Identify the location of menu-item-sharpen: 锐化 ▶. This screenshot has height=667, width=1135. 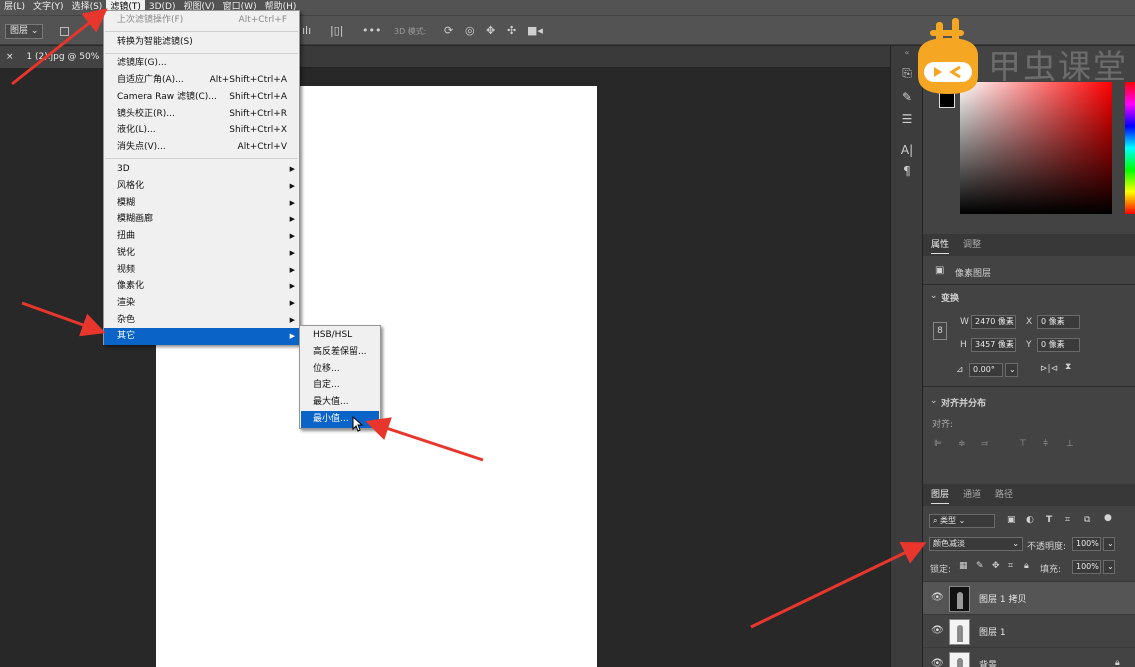
(201, 253).